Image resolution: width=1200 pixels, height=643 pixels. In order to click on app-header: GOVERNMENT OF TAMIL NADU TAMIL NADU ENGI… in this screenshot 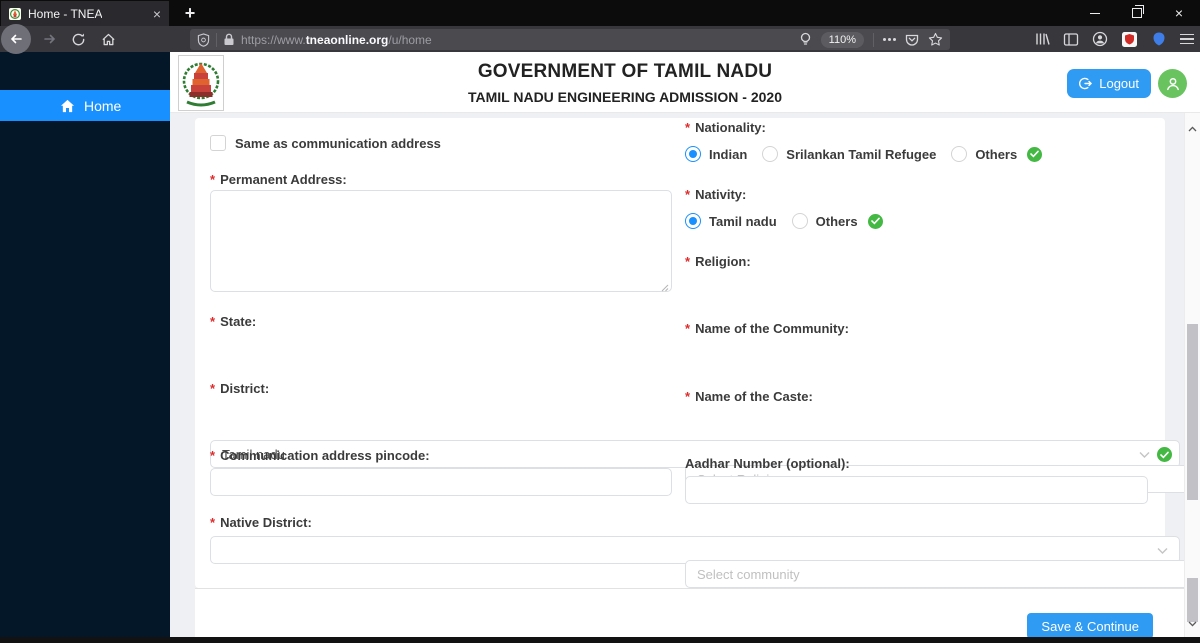, I will do `click(685, 82)`.